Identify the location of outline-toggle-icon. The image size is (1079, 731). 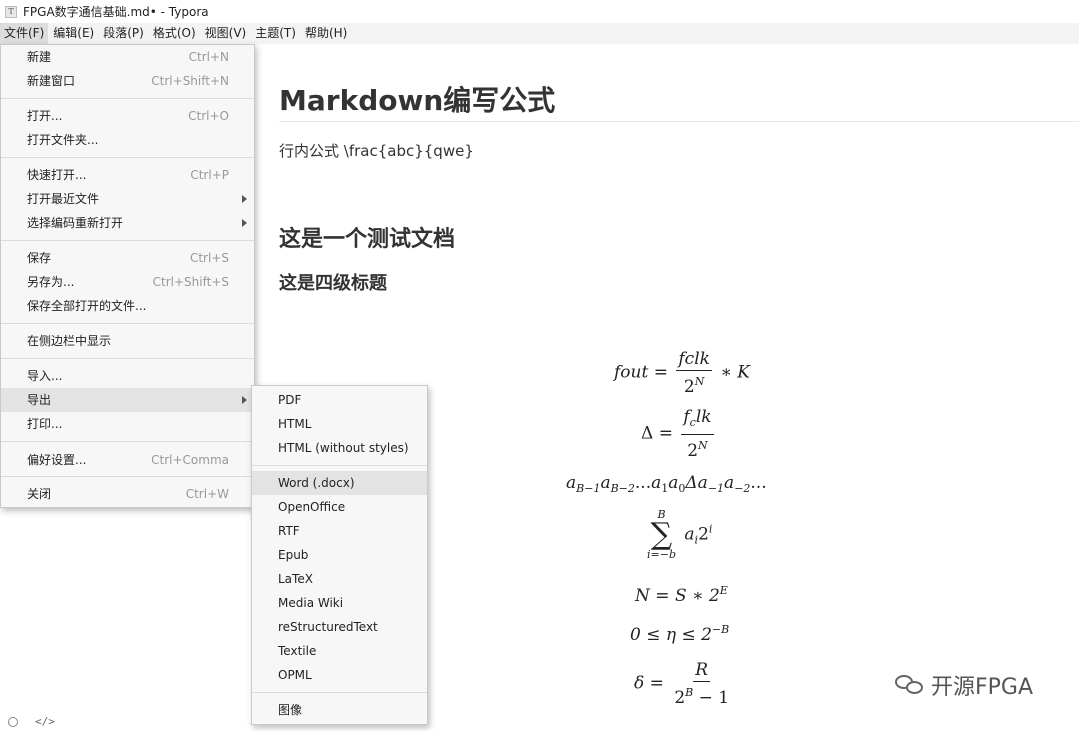
(13, 722).